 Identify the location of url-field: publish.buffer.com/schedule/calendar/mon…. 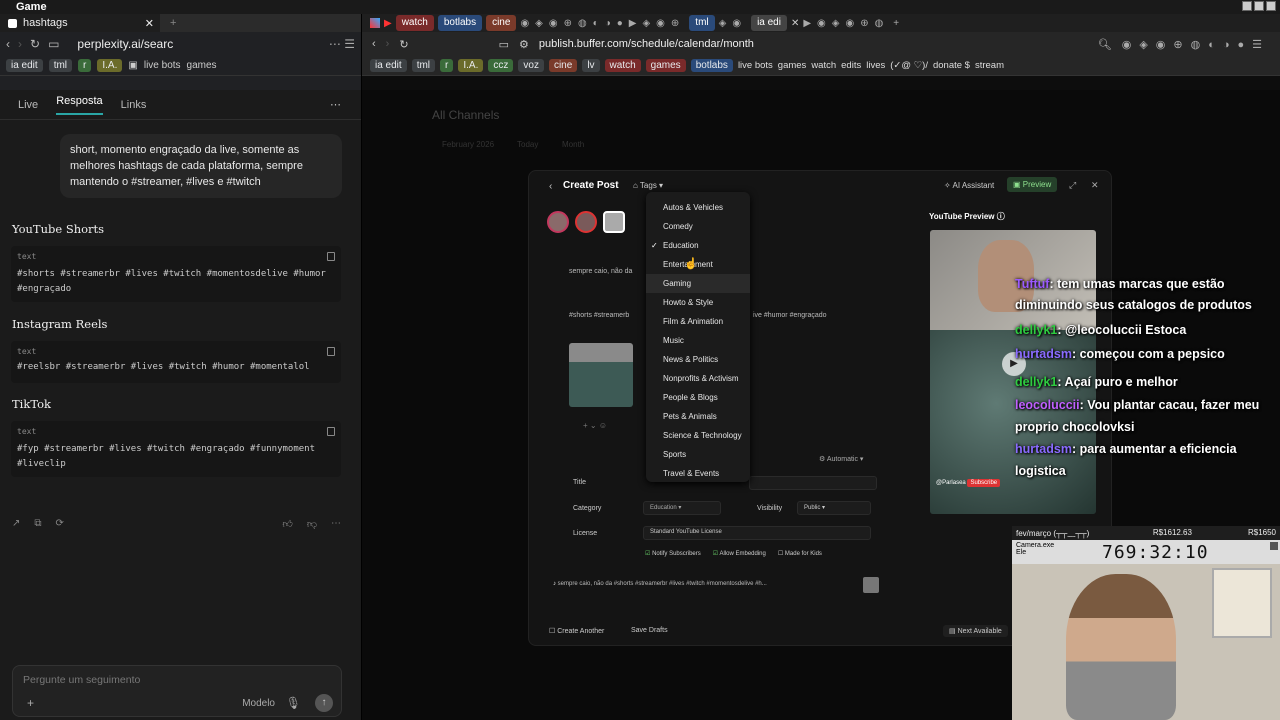
(646, 44).